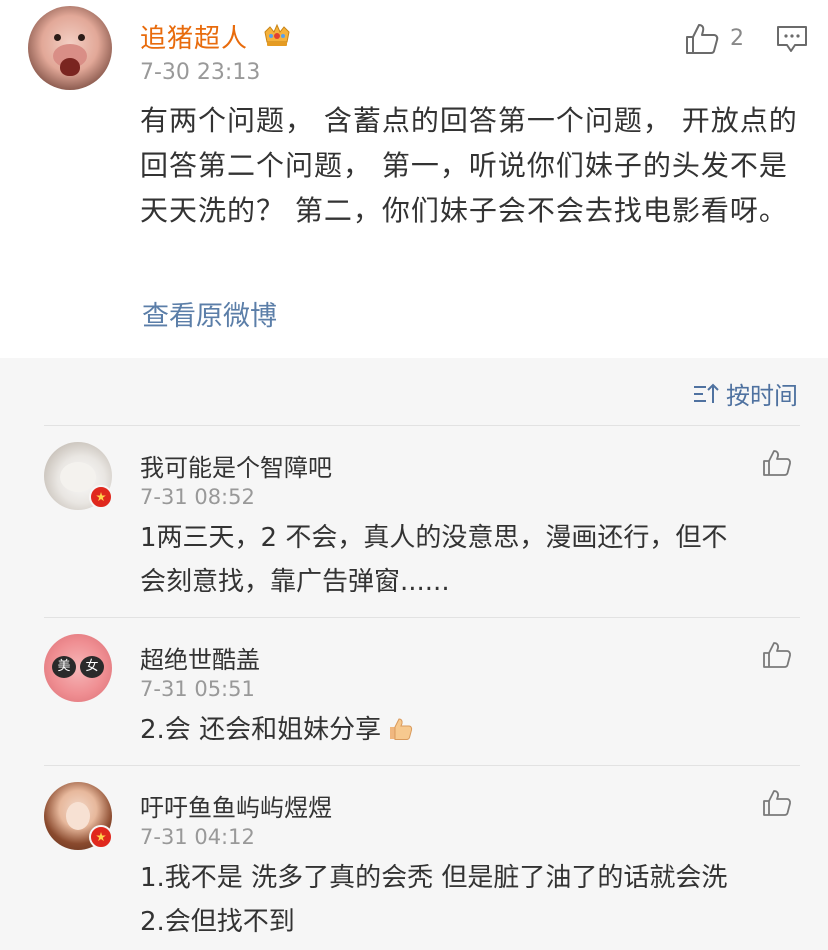 This screenshot has height=950, width=828. I want to click on comment-text-line: 2.会但找不到, so click(217, 922).